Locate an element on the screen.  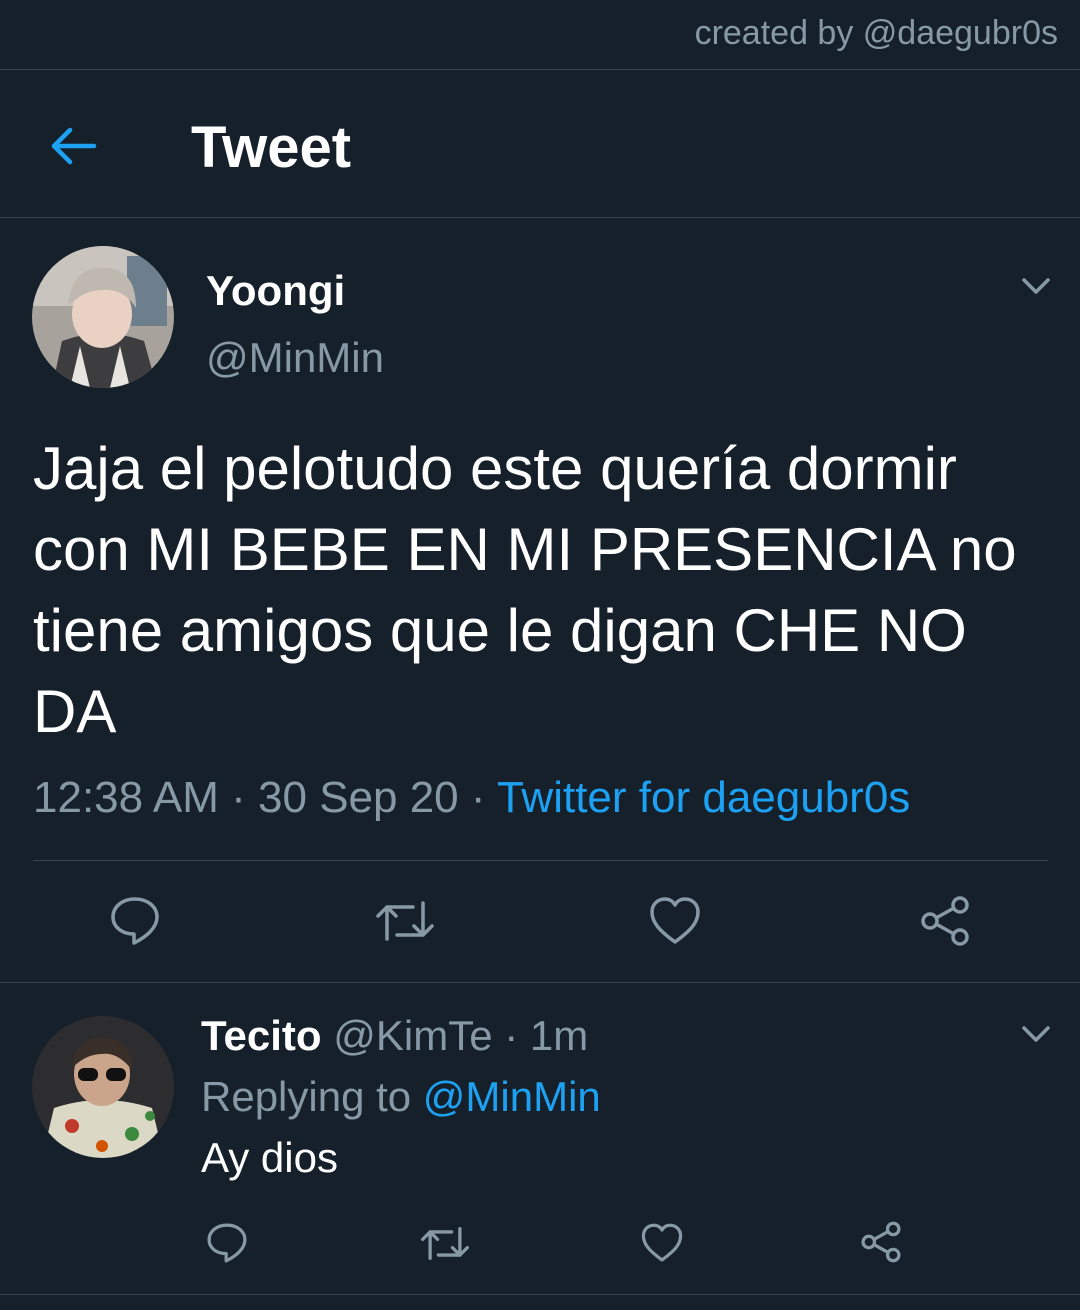
tweet-date: 30 Sep 20 is located at coordinates (358, 797).